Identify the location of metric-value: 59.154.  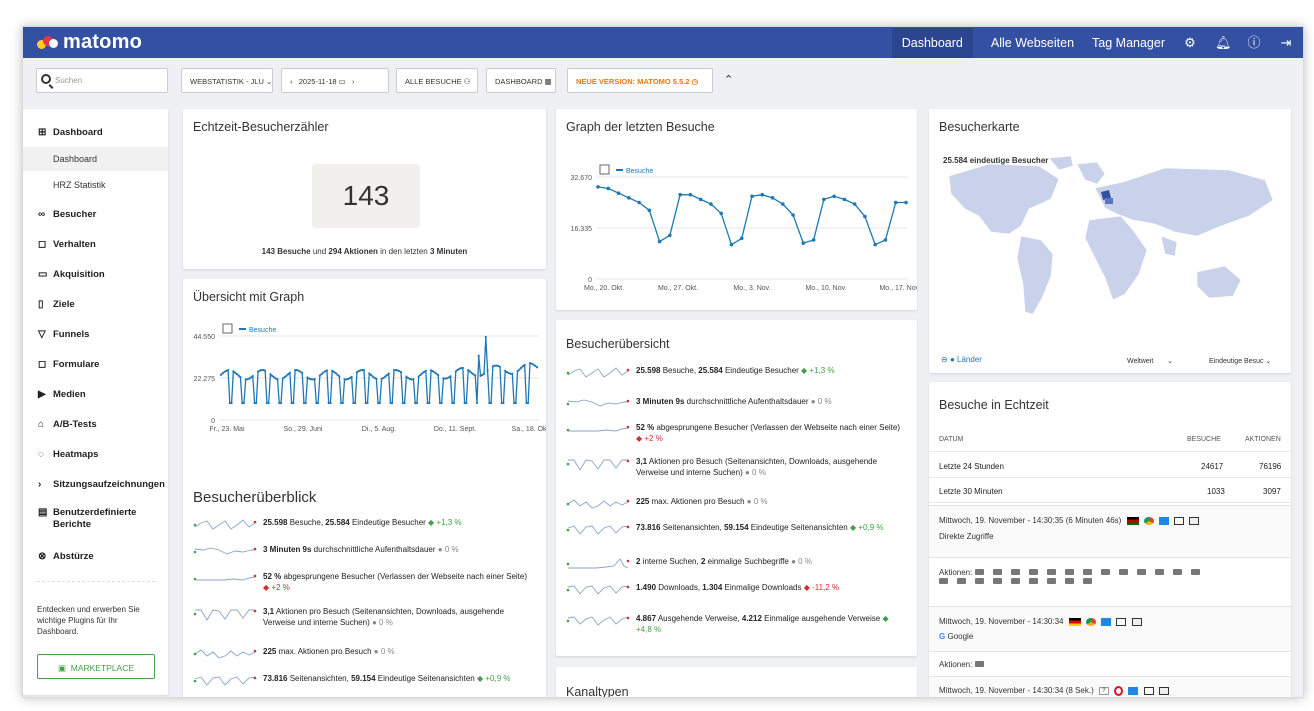
(736, 527).